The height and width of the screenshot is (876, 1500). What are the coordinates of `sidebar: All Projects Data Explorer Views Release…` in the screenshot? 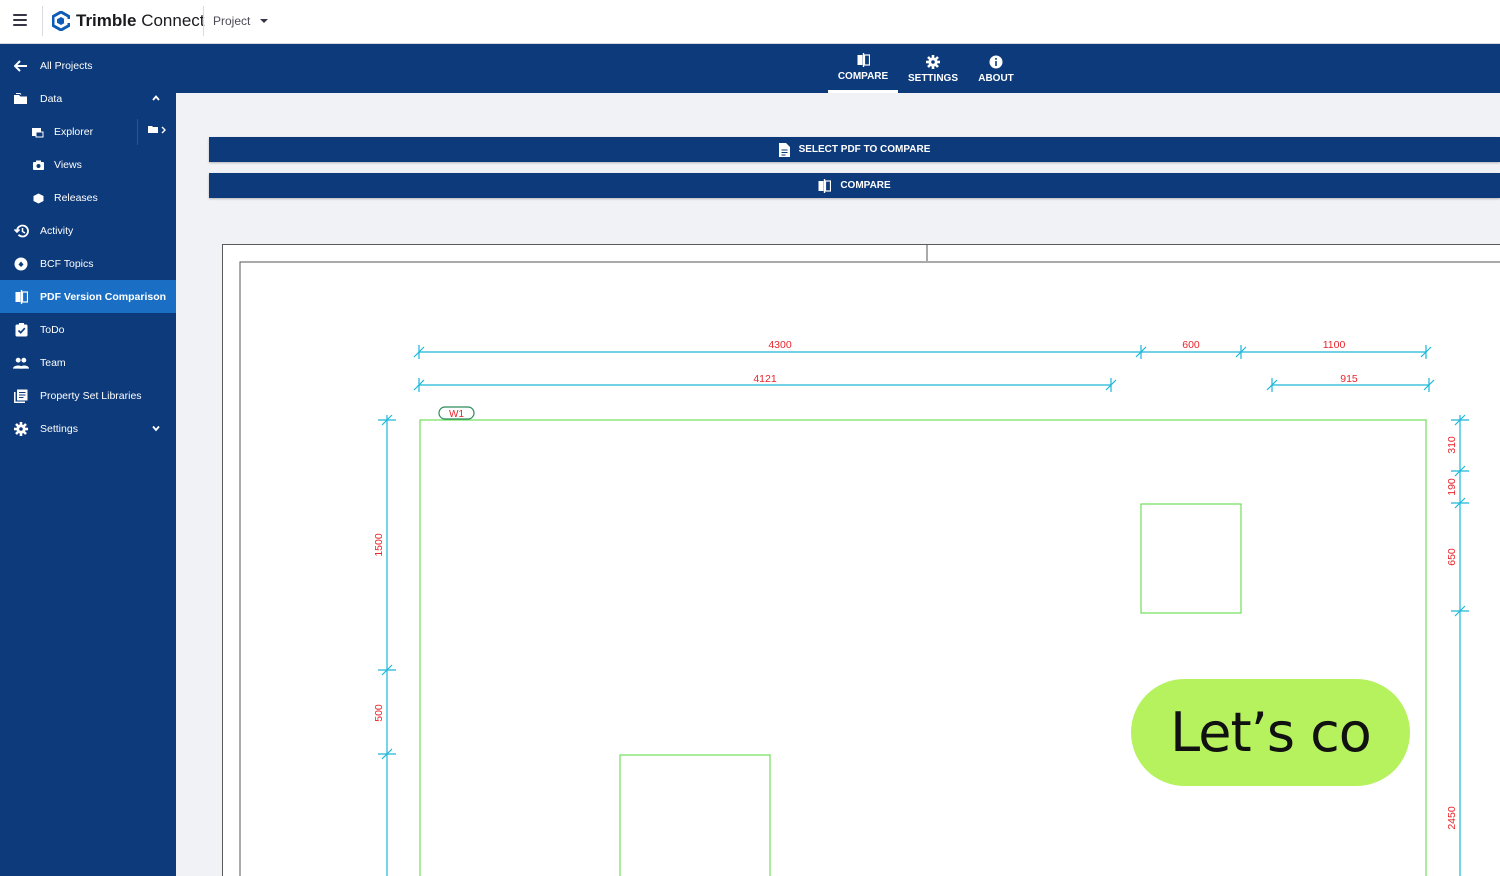 It's located at (88, 460).